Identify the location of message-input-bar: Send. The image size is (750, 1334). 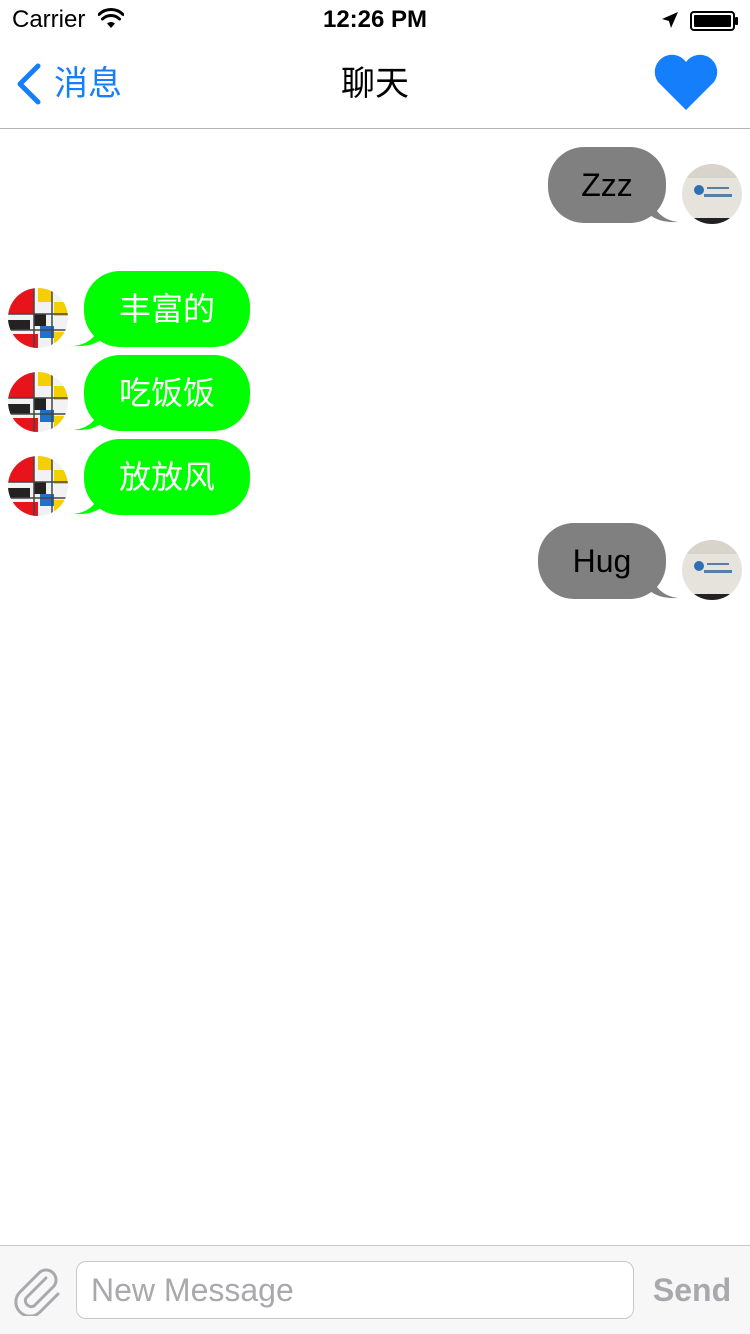
(375, 1289).